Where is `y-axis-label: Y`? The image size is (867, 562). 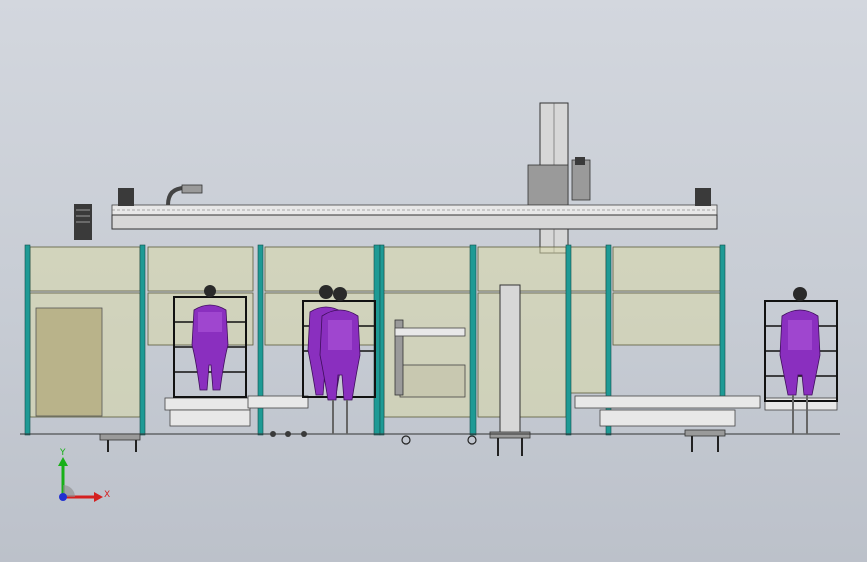 y-axis-label: Y is located at coordinates (62, 453).